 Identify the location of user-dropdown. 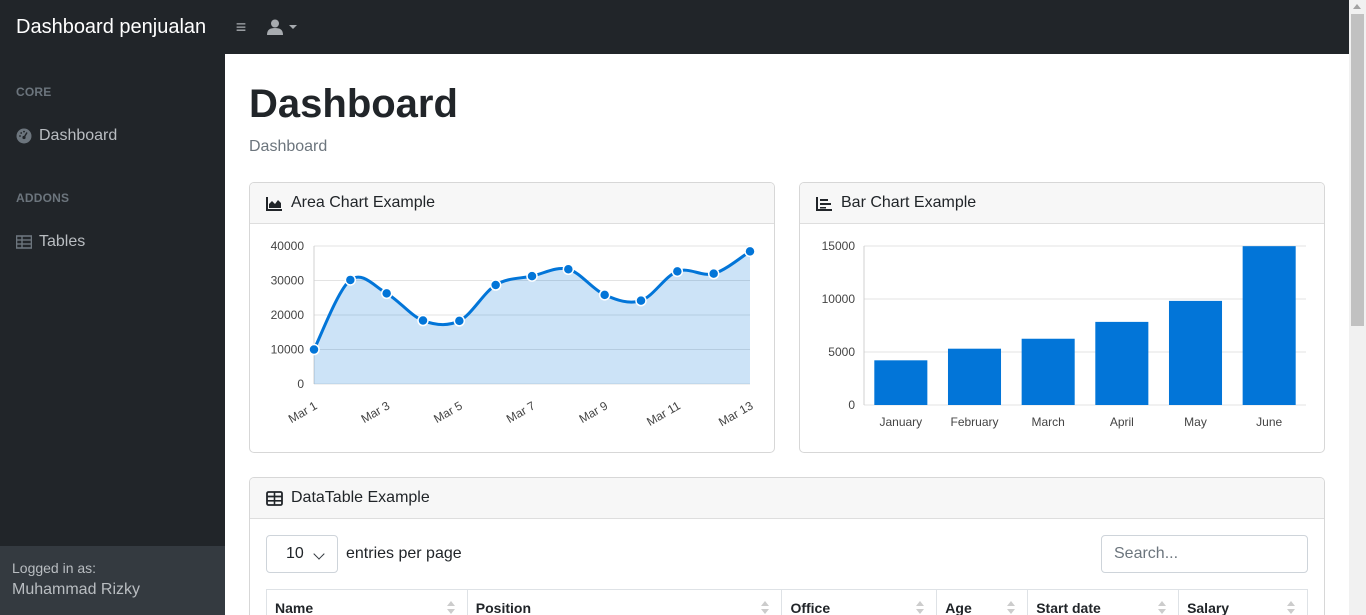
(282, 27).